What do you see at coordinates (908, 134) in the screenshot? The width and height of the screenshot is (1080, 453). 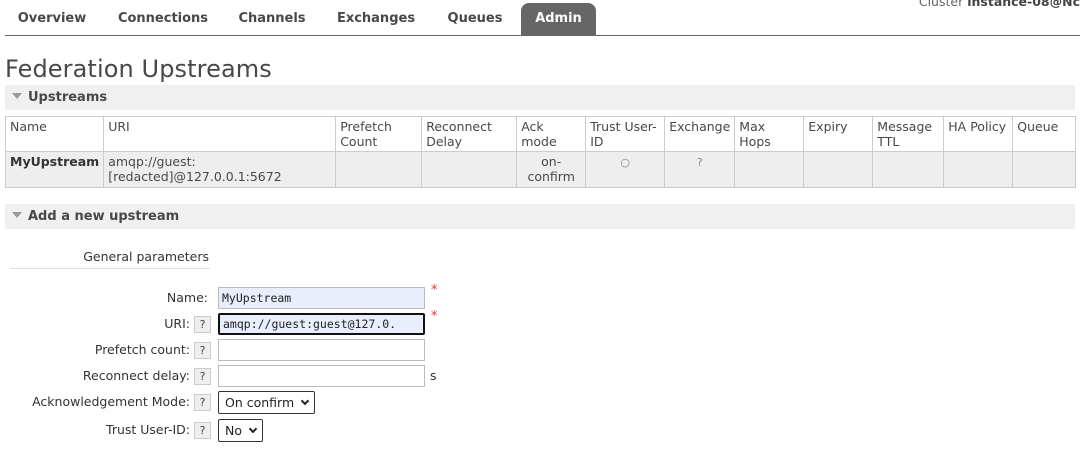 I see `column-header-message-ttl: Message TTL` at bounding box center [908, 134].